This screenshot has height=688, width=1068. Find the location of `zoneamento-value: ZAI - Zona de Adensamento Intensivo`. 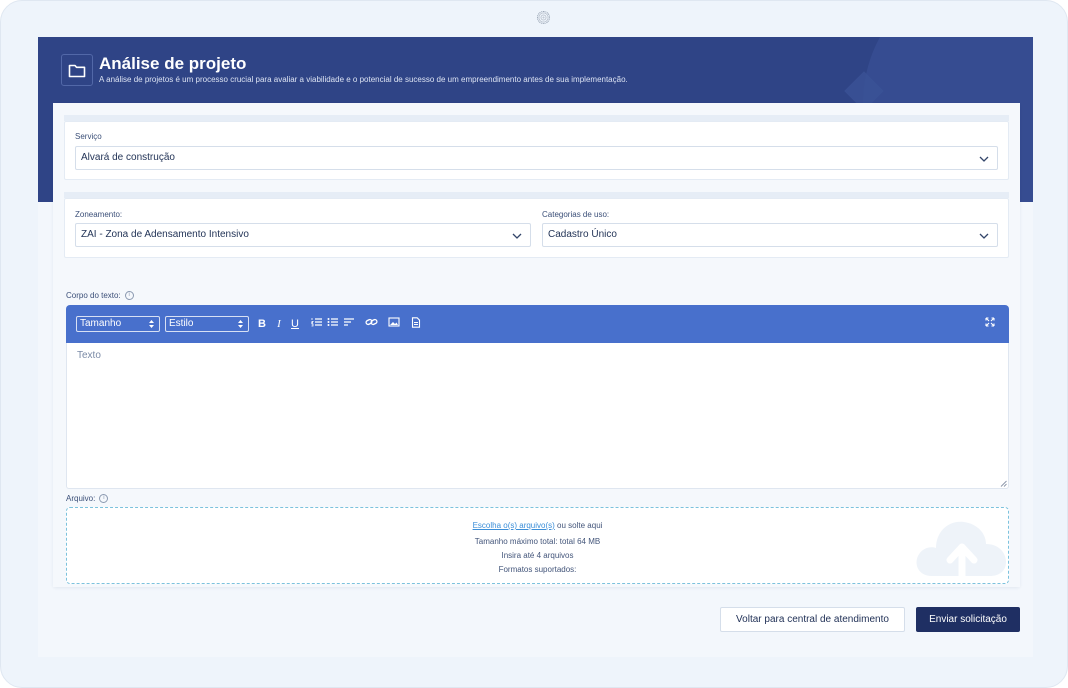

zoneamento-value: ZAI - Zona de Adensamento Intensivo is located at coordinates (165, 234).